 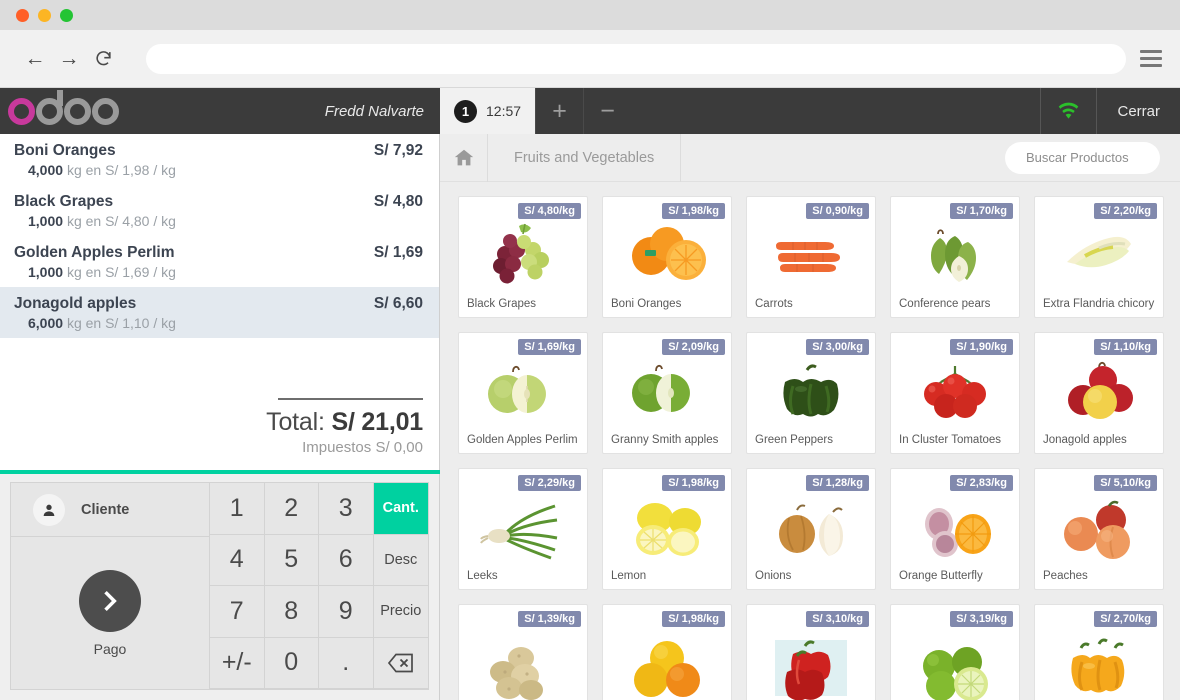 What do you see at coordinates (49, 107) in the screenshot?
I see `logo-letter-d` at bounding box center [49, 107].